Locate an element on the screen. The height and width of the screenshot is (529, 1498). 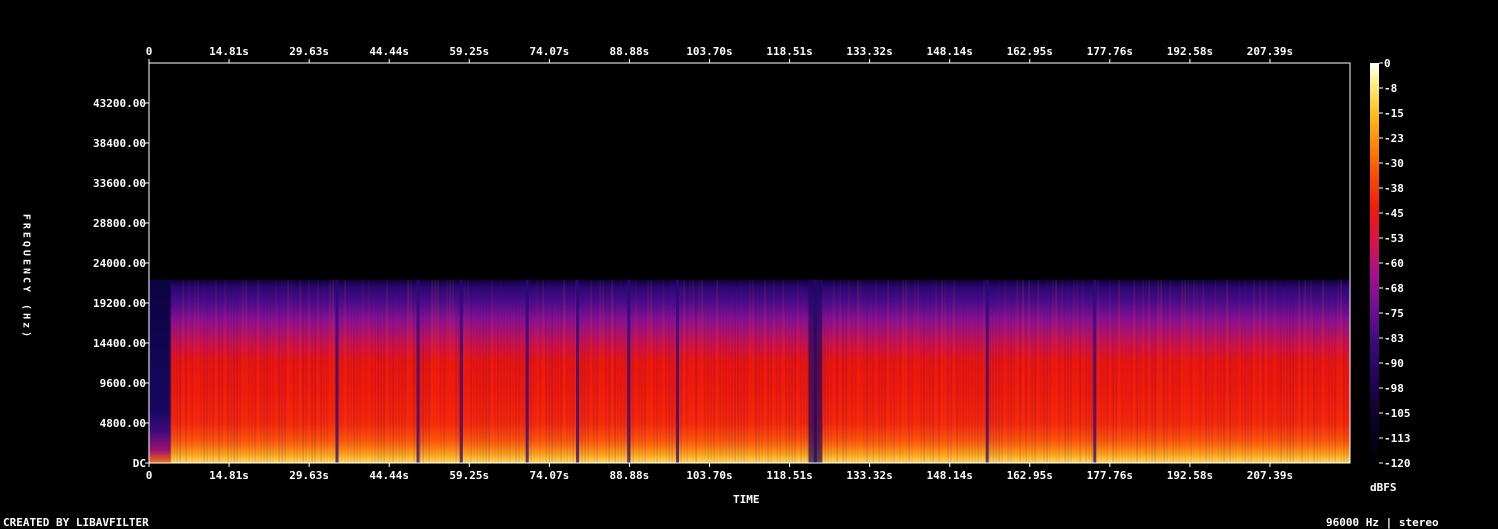
x-tick-label: 0 is located at coordinates (149, 51).